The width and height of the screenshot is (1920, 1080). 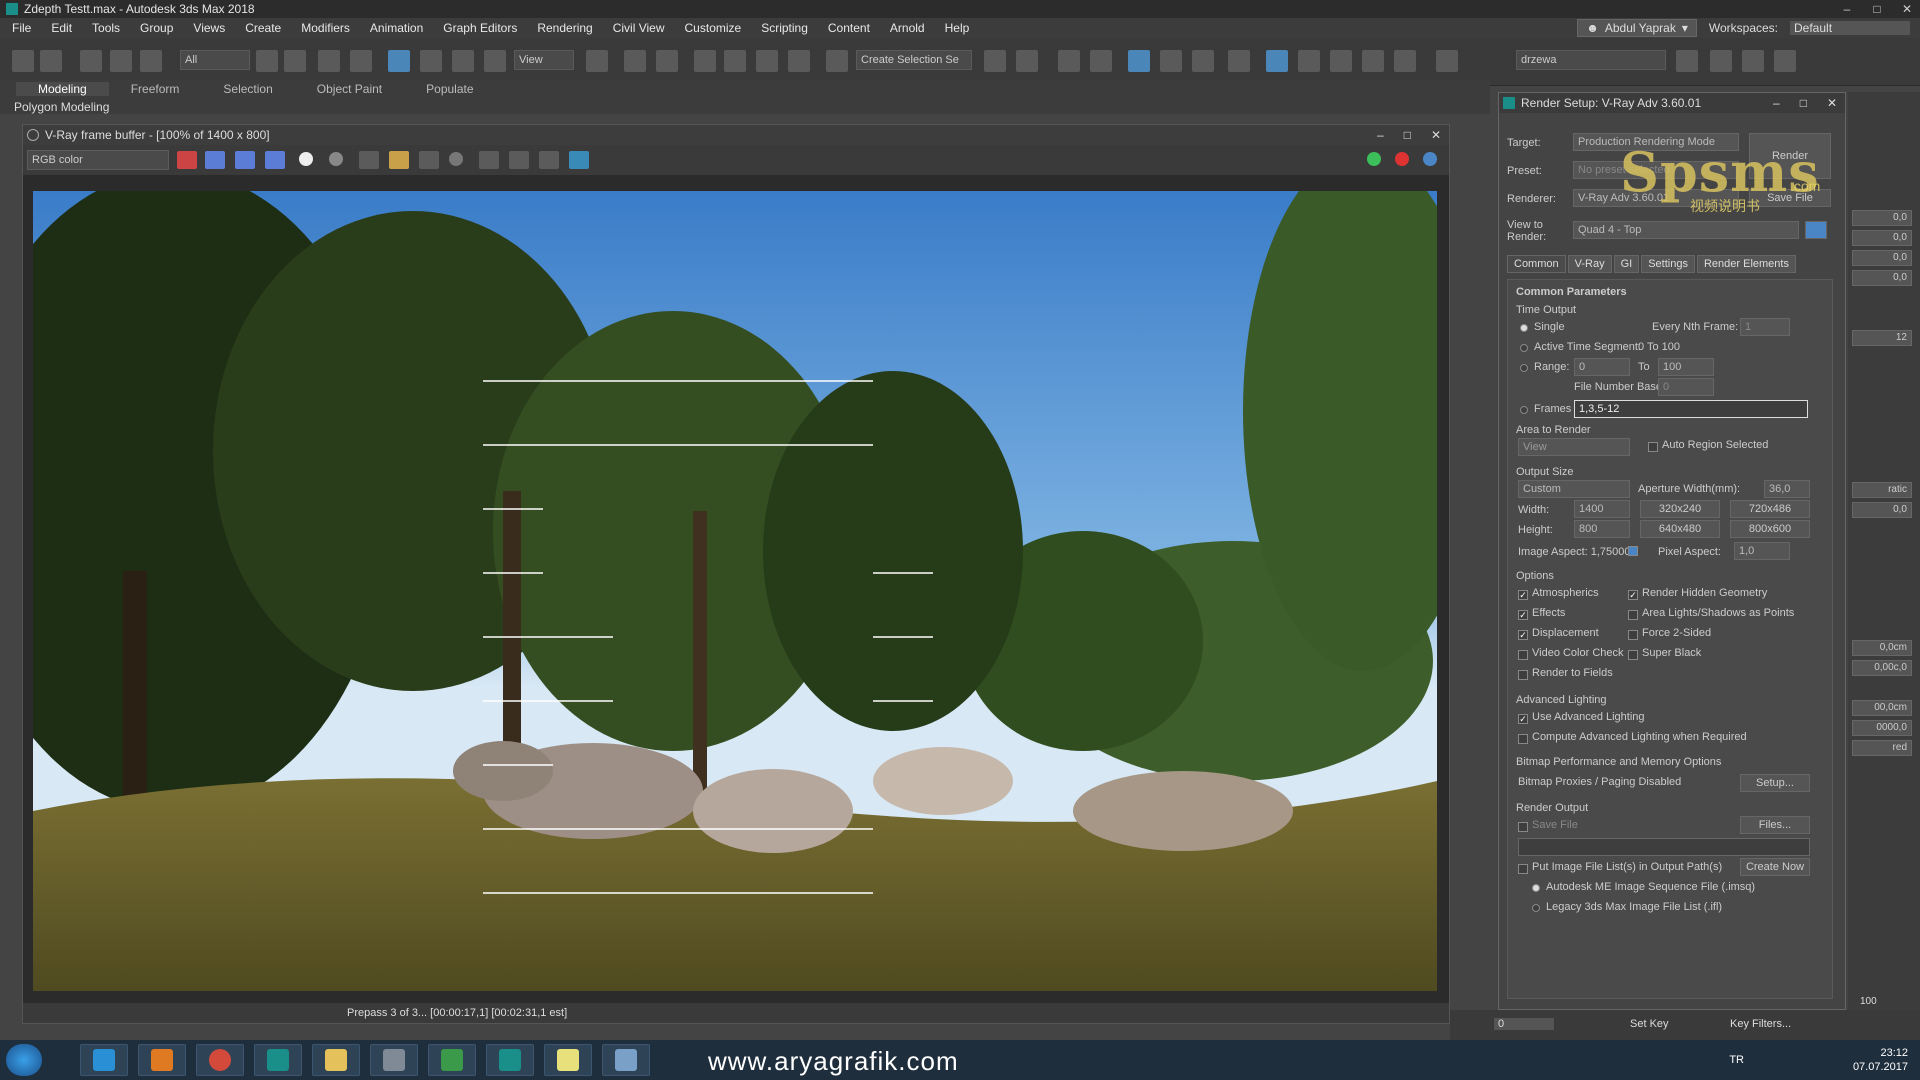 I want to click on single-radio, so click(x=1524, y=328).